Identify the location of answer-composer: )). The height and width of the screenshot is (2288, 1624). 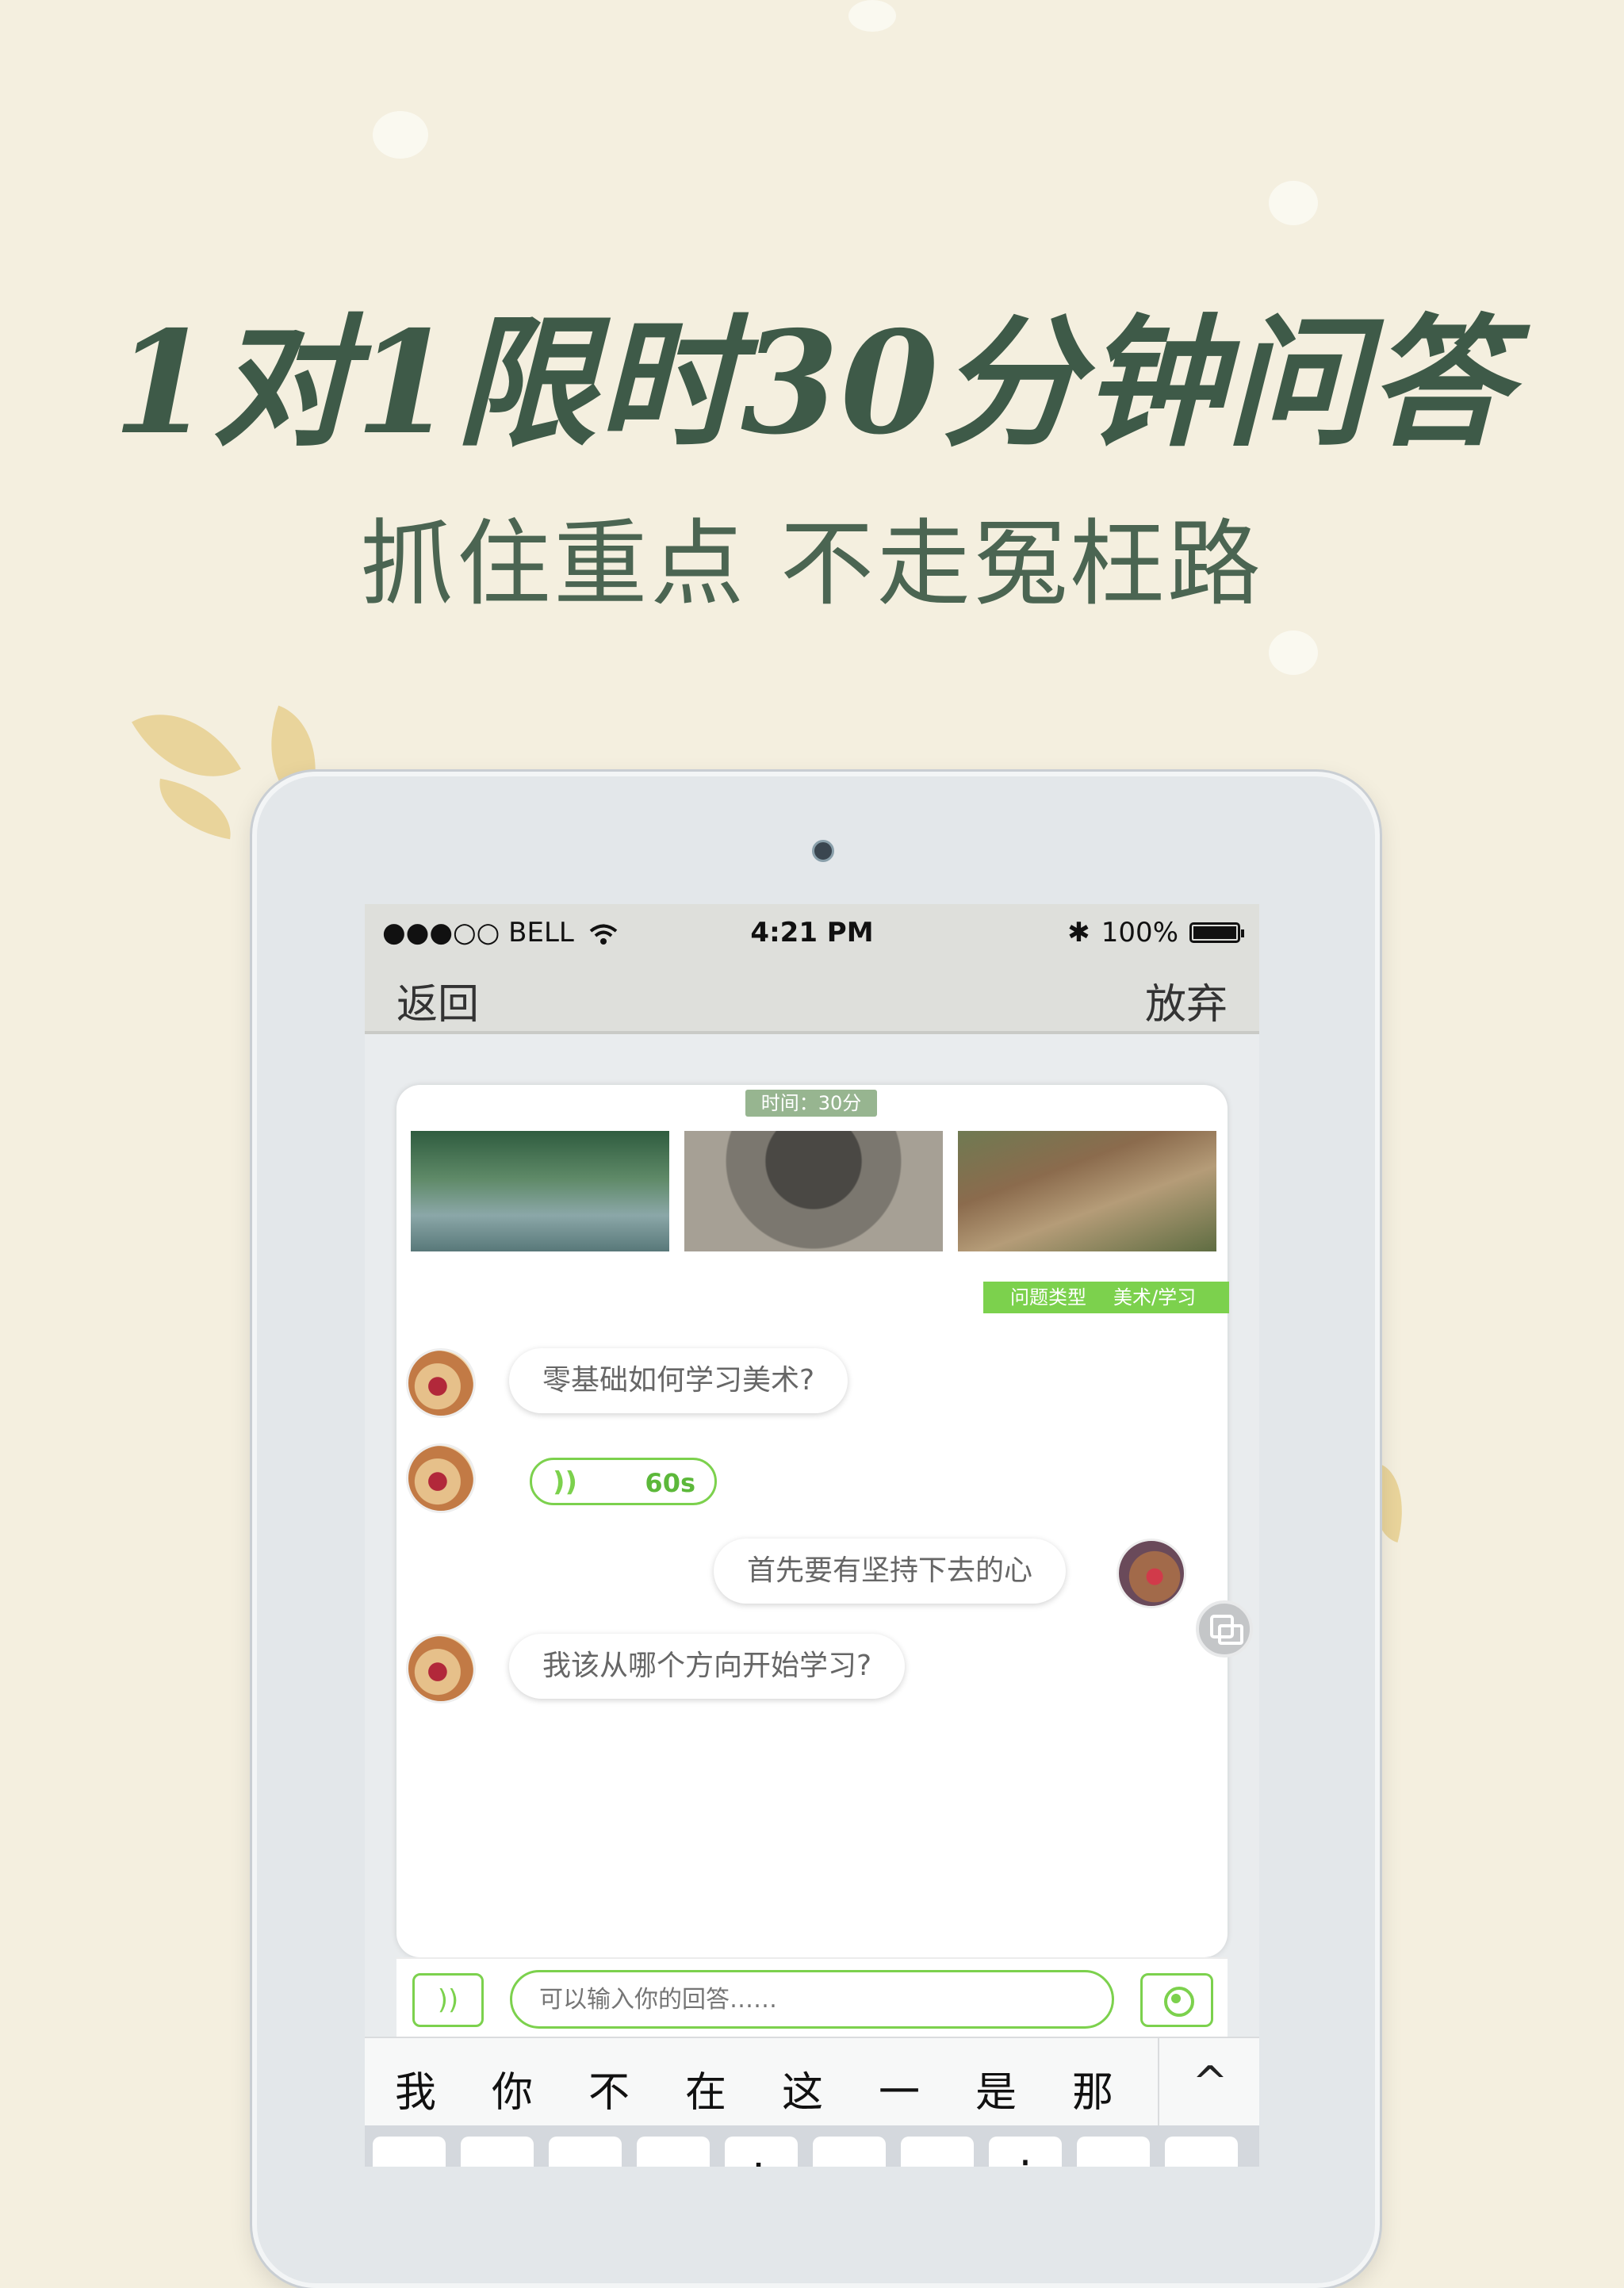
(812, 1997).